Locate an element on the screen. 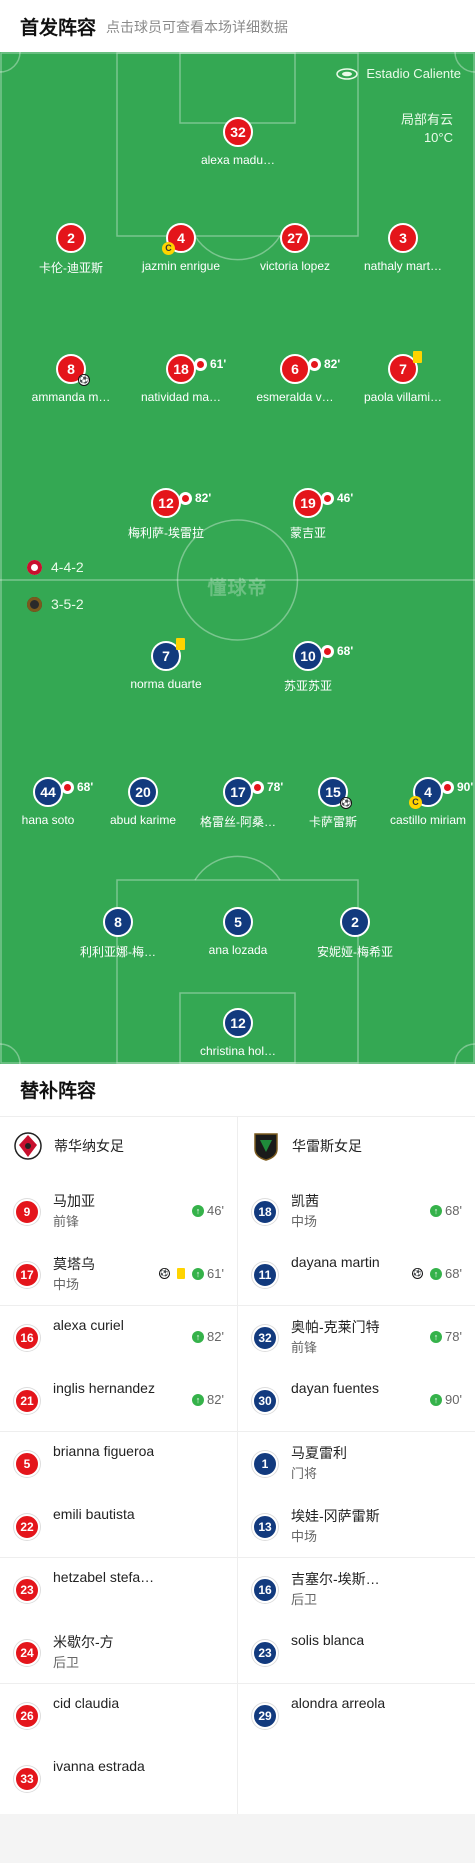  player-marker: 7 norma duarte is located at coordinates (166, 664).